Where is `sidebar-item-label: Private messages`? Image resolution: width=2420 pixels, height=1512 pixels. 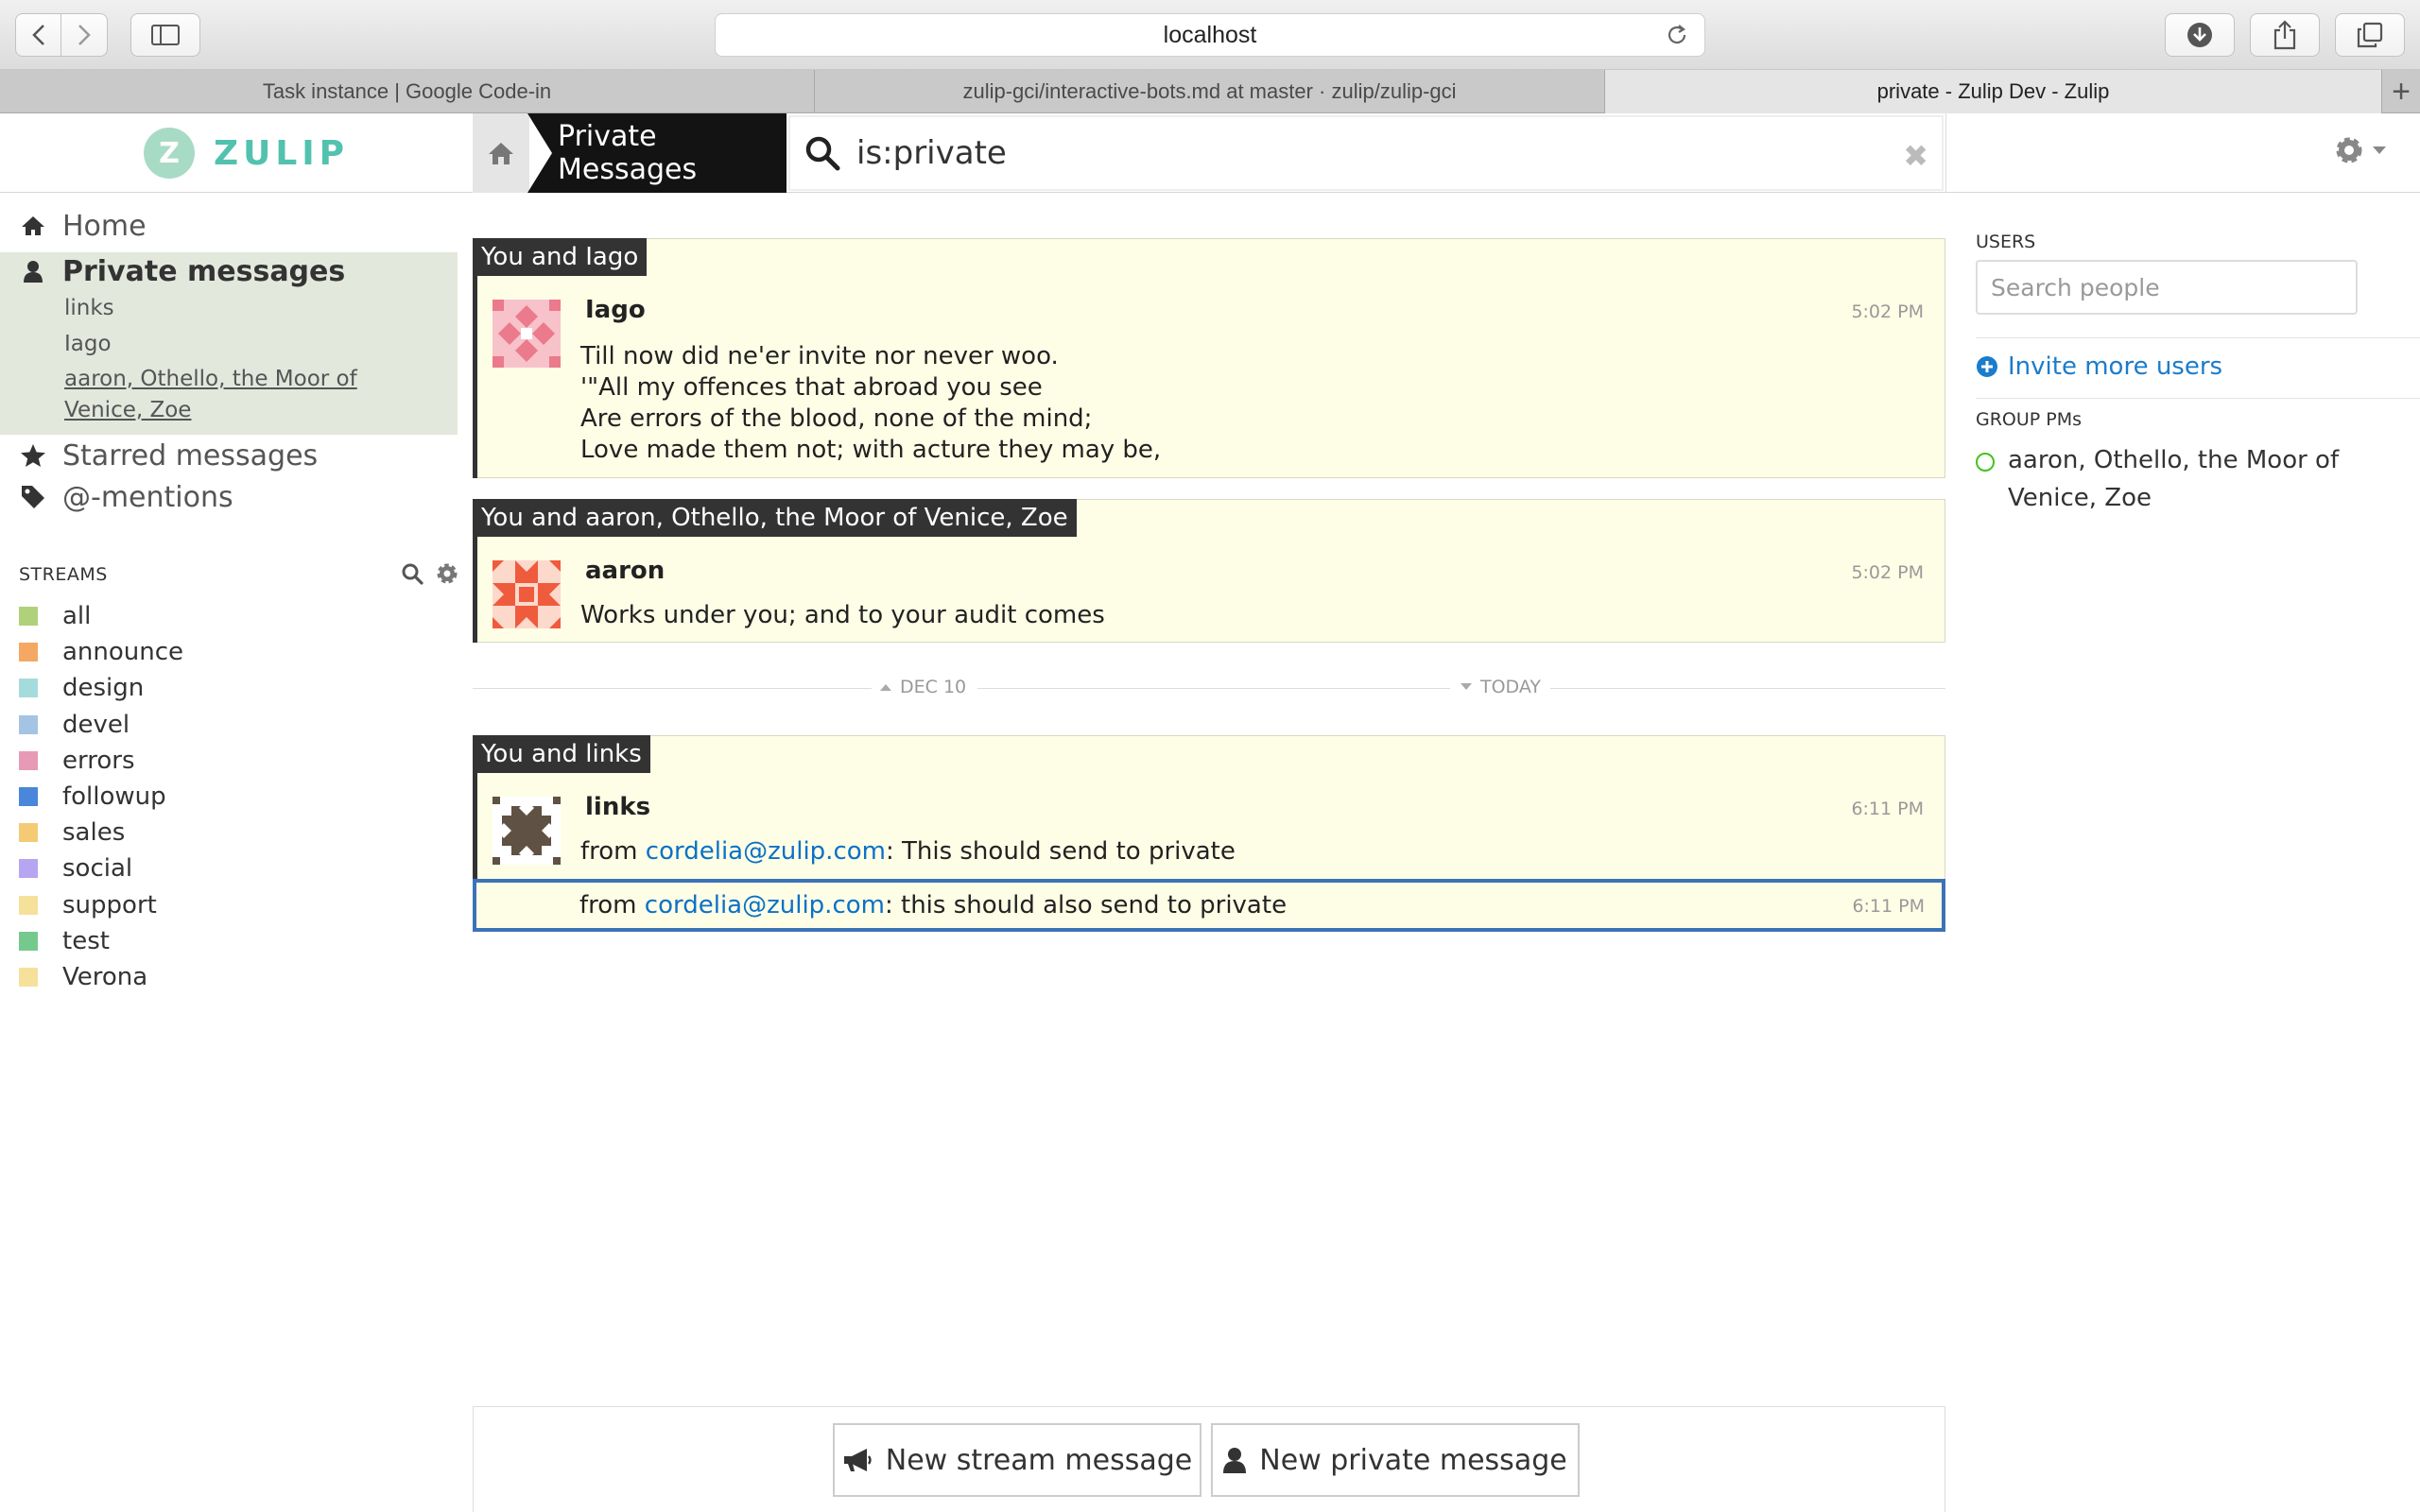
sidebar-item-label: Private messages is located at coordinates (204, 271).